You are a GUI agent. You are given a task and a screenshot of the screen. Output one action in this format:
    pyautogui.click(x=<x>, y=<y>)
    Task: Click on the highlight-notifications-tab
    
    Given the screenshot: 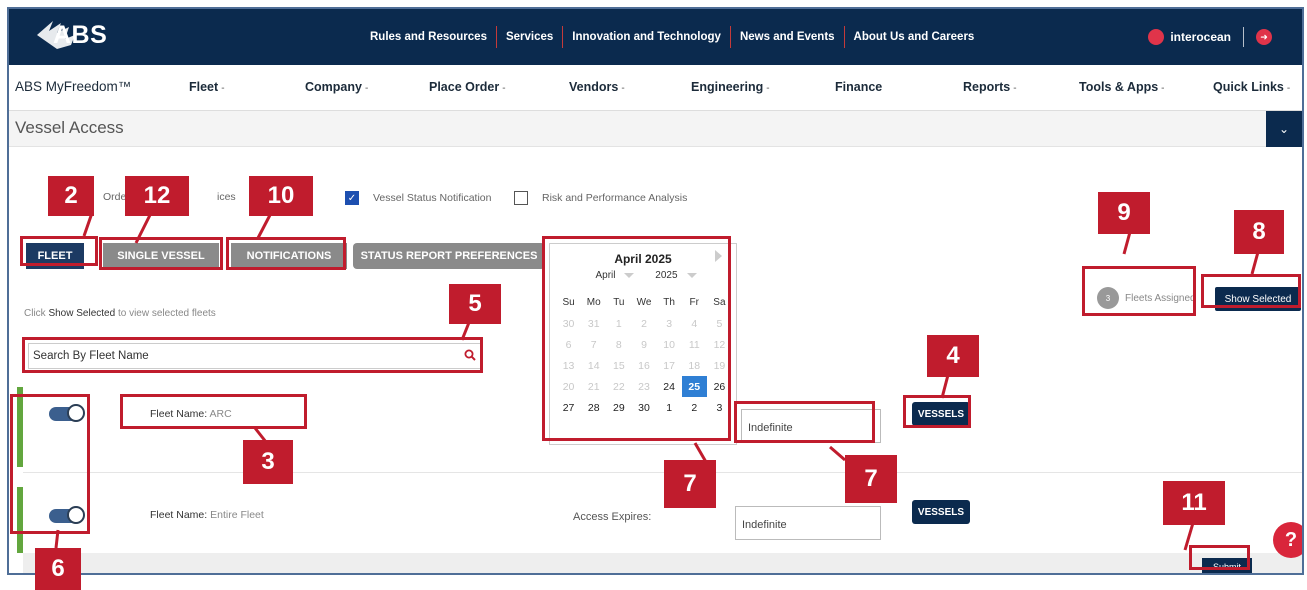 What is the action you would take?
    pyautogui.click(x=286, y=253)
    